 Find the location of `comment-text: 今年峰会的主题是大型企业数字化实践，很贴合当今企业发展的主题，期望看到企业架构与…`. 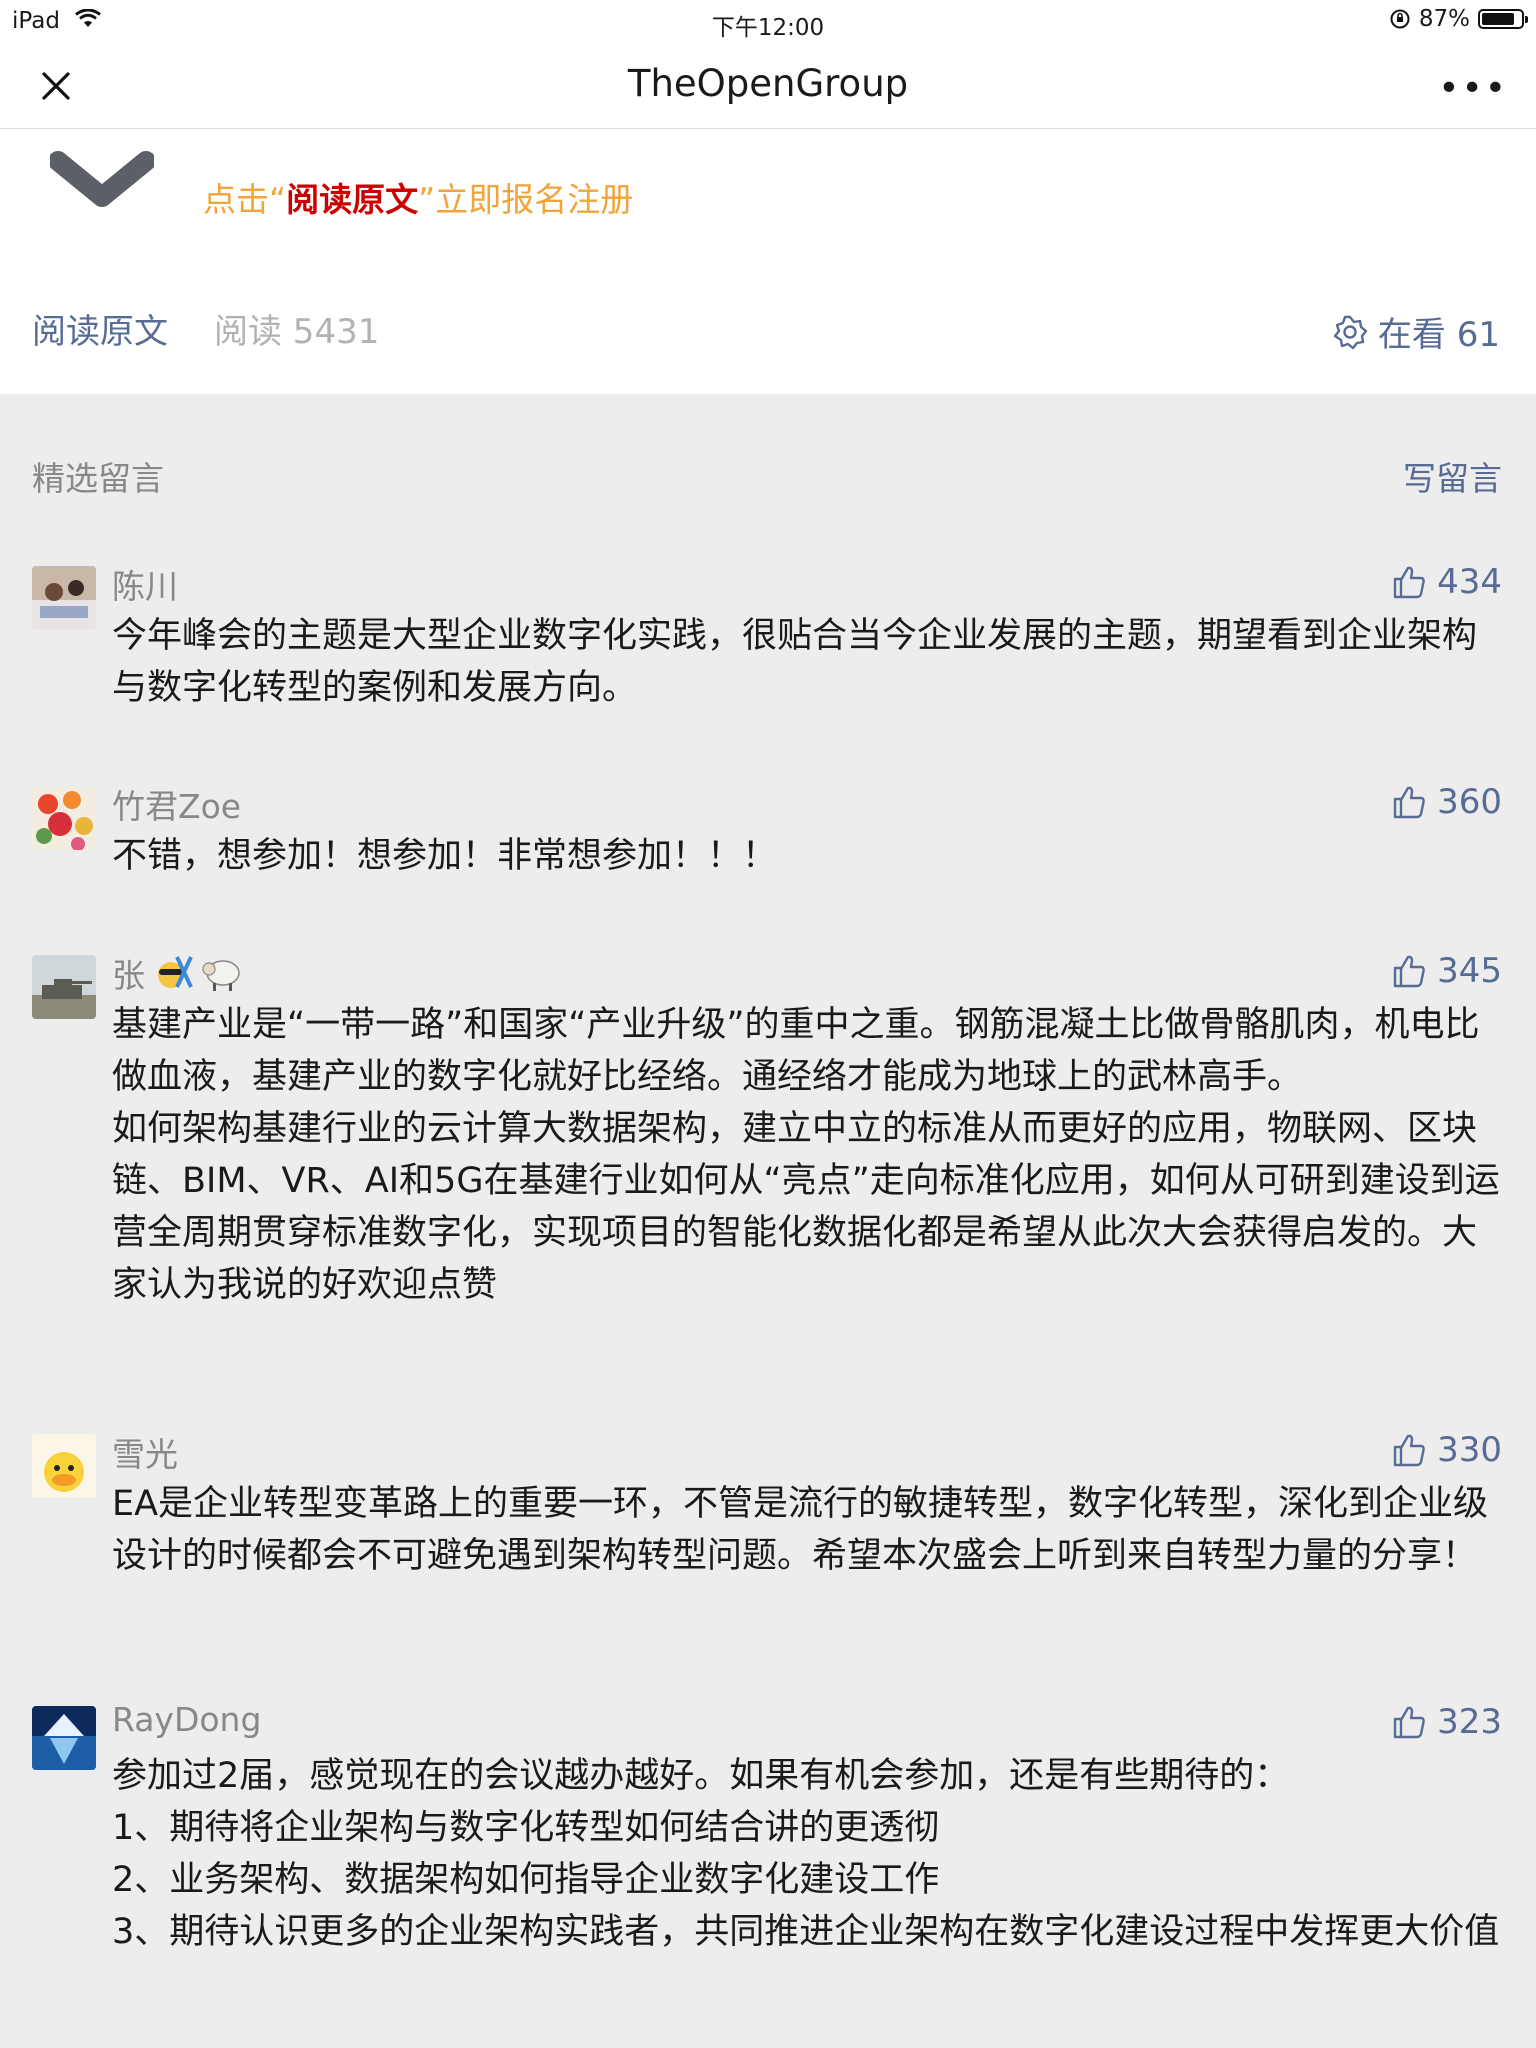

comment-text: 今年峰会的主题是大型企业数字化实践，很贴合当今企业发展的主题，期望看到企业架构与… is located at coordinates (795, 662).